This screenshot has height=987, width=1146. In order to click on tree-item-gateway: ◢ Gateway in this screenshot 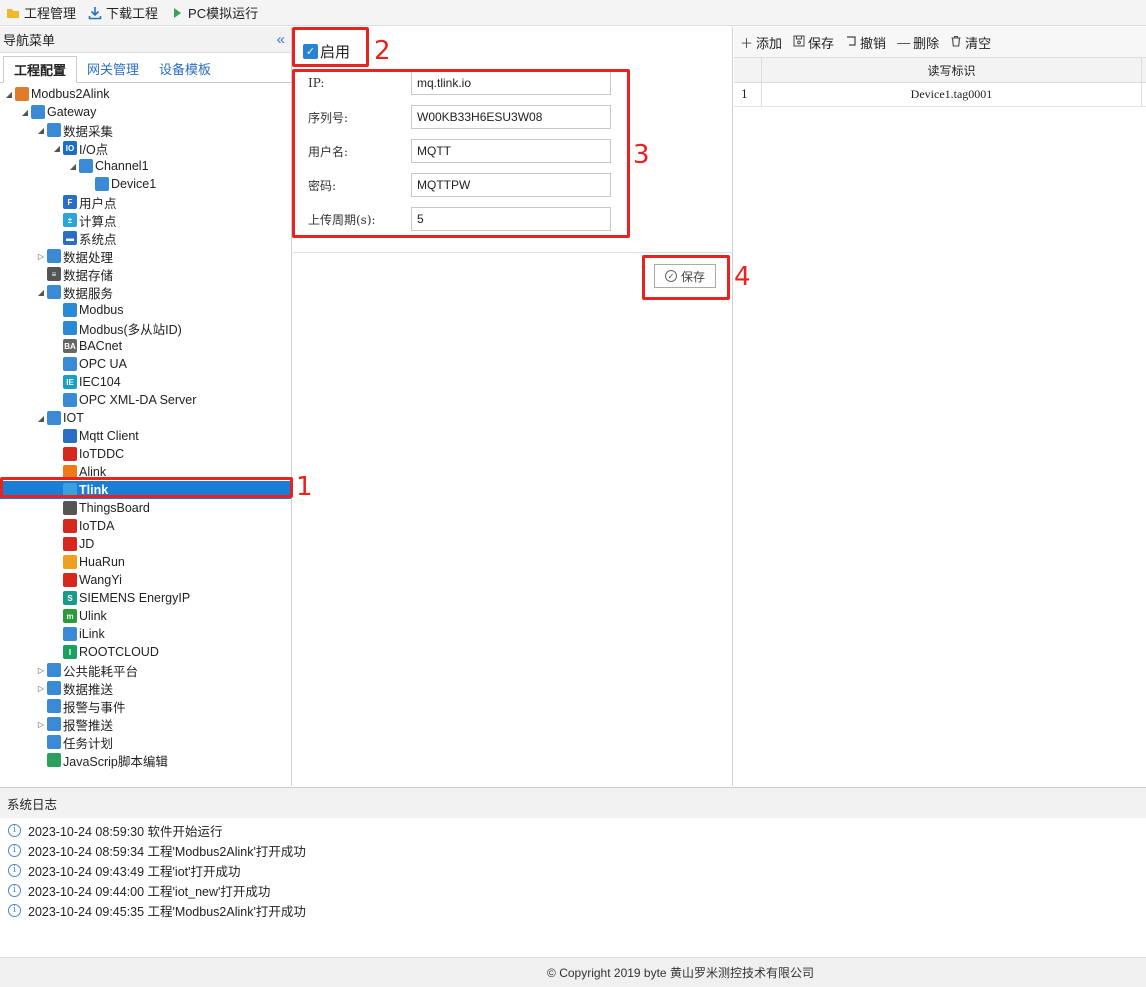, I will do `click(145, 112)`.